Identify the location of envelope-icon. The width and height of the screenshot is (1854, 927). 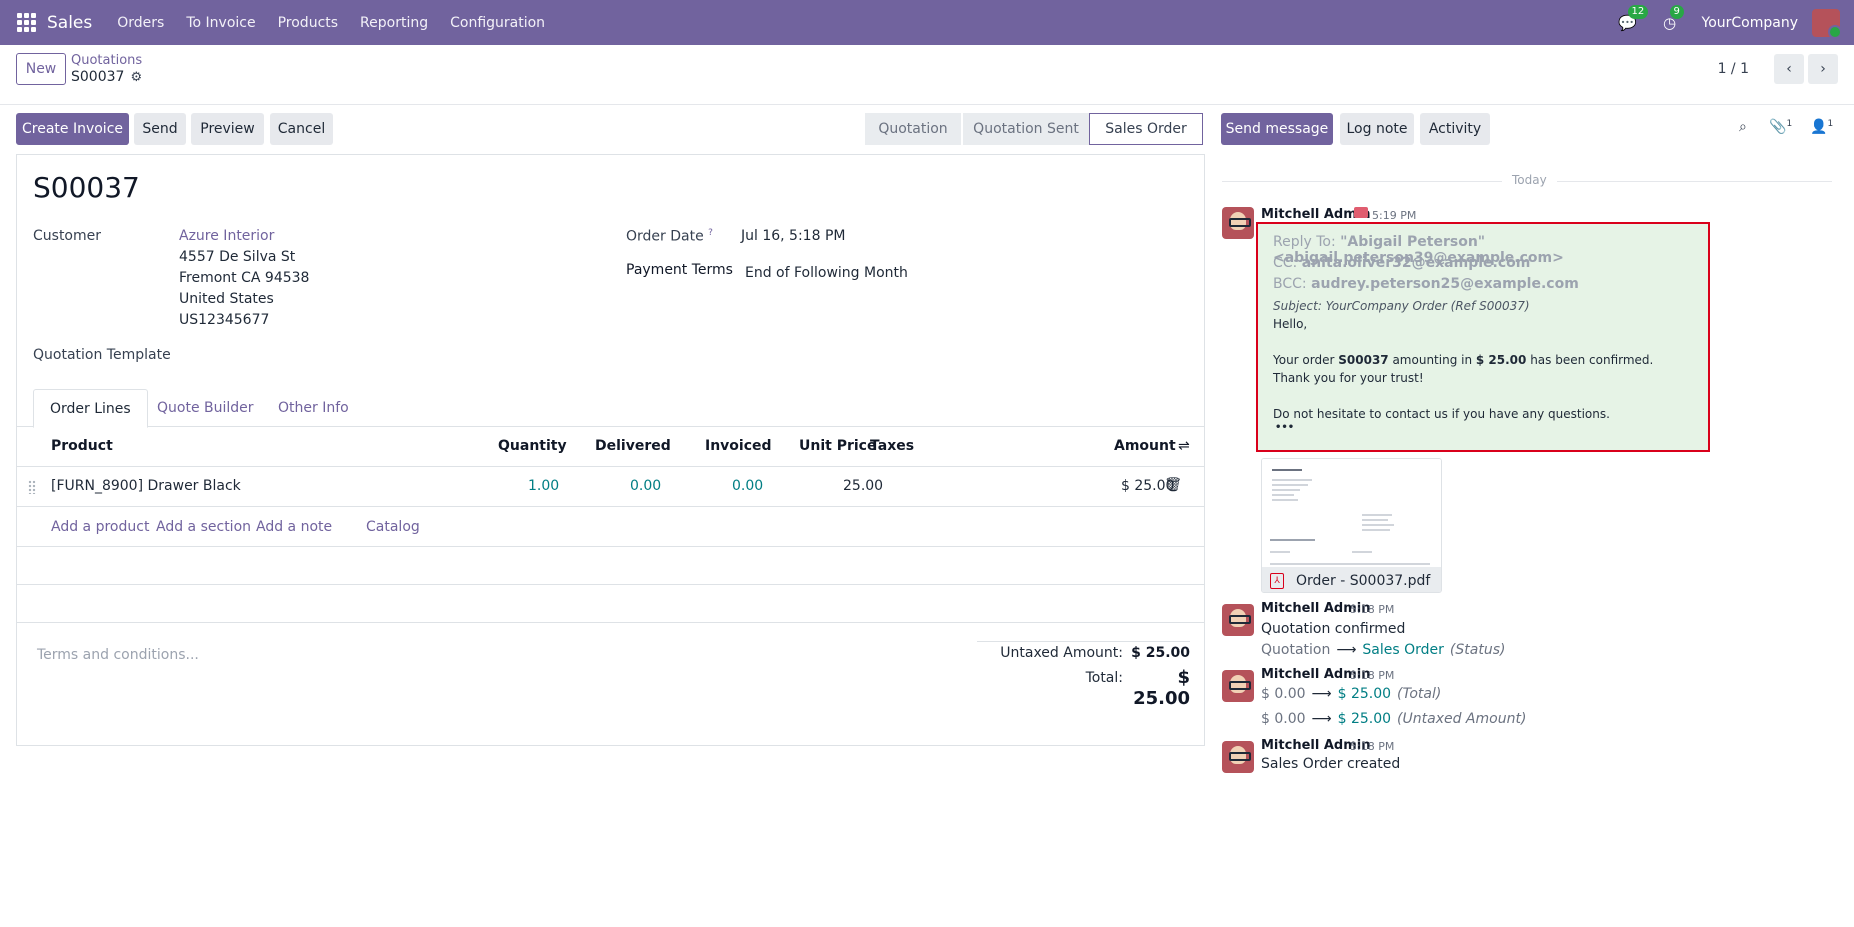
(1361, 212).